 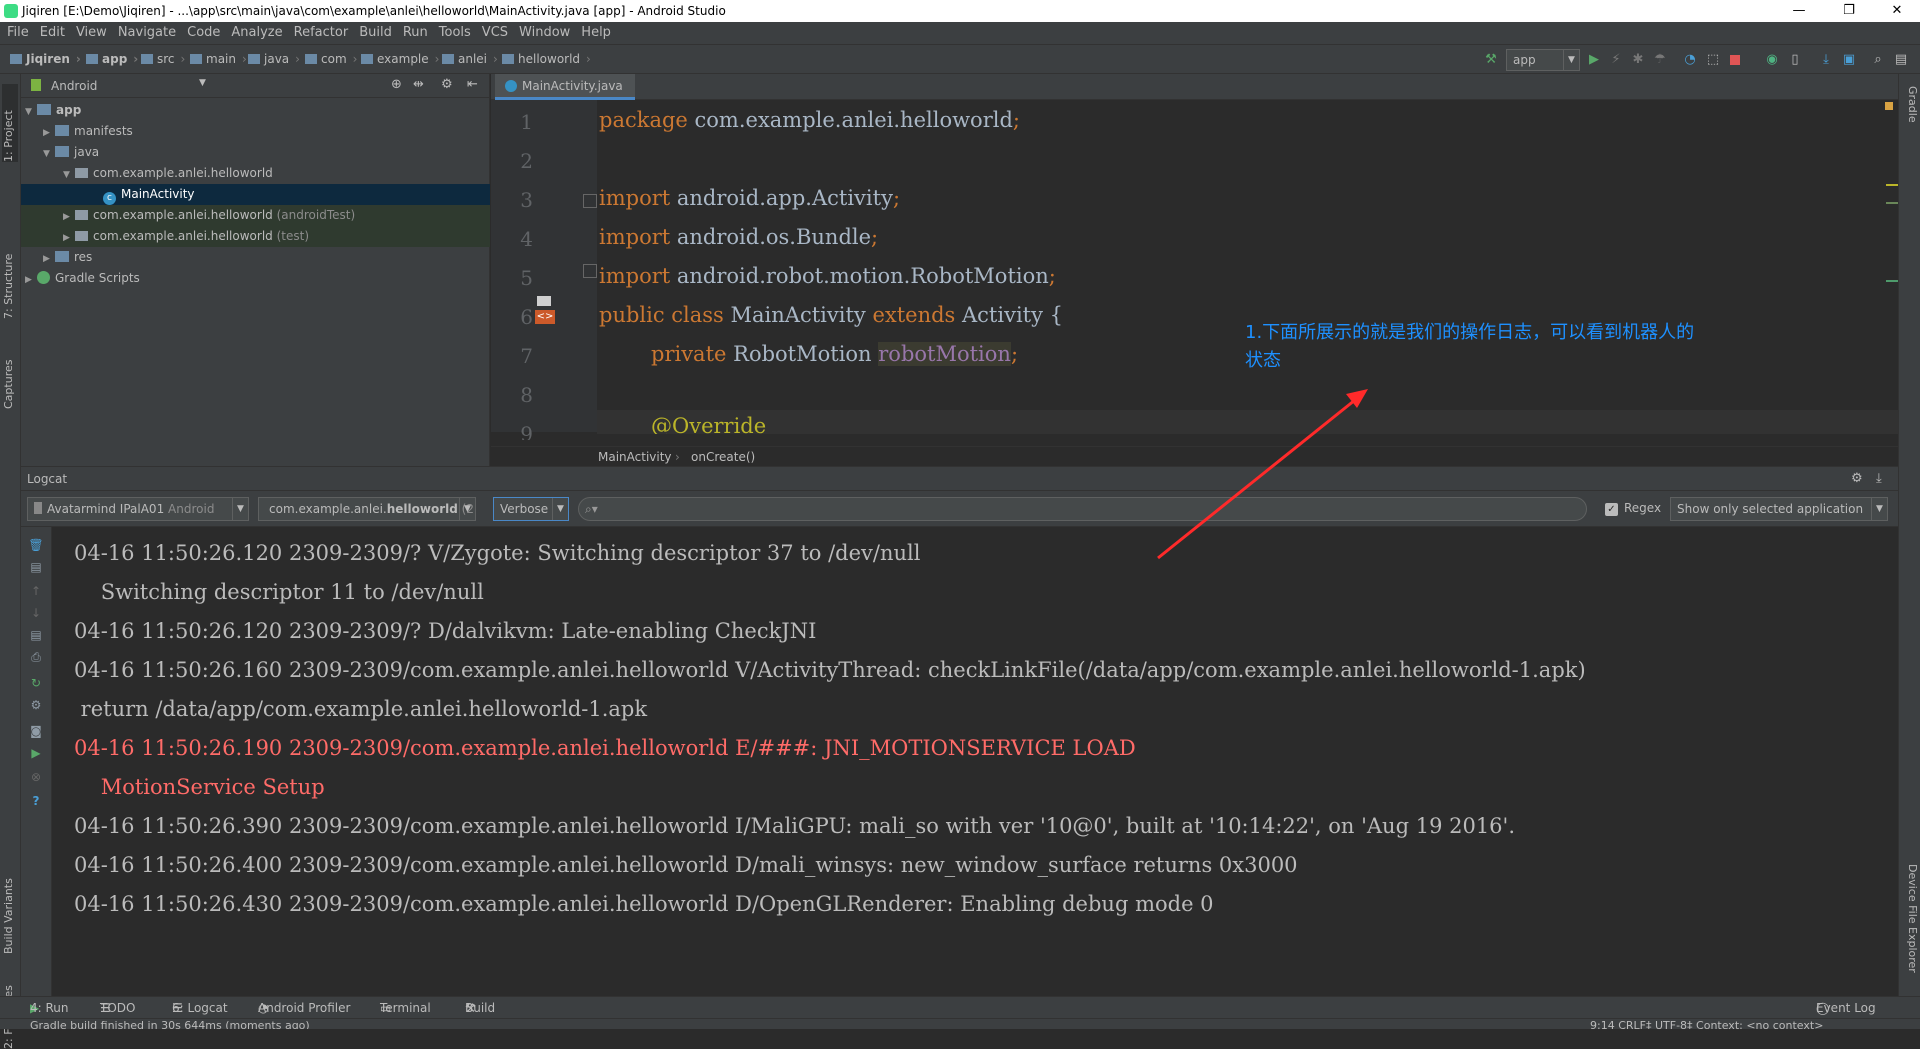 I want to click on menu-view: View, so click(x=91, y=33).